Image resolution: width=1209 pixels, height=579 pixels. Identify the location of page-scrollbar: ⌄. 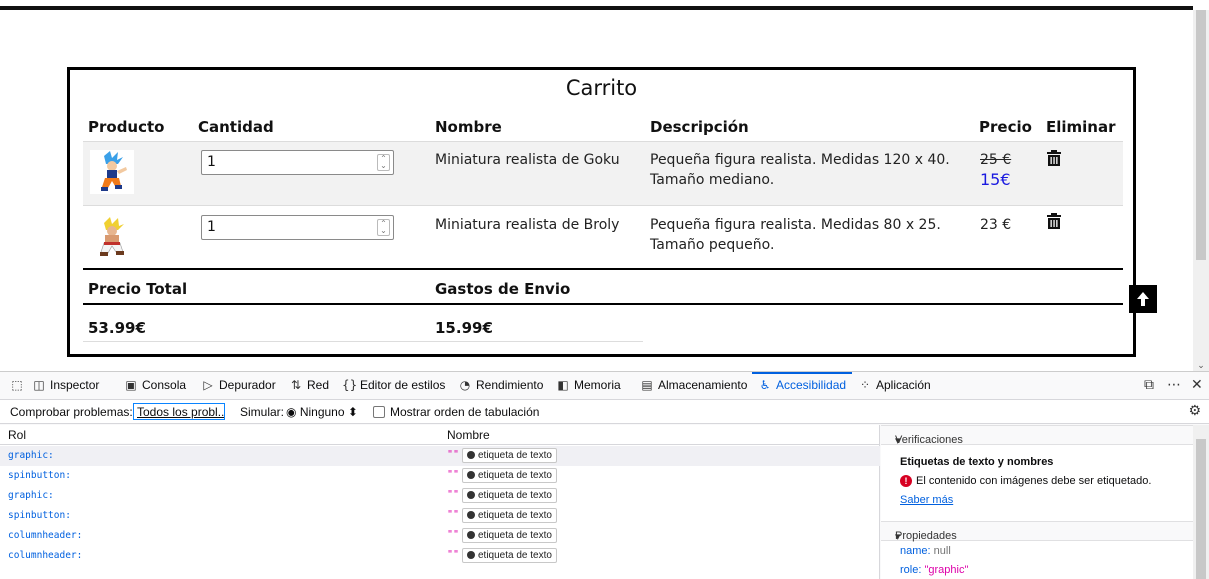
(1201, 190).